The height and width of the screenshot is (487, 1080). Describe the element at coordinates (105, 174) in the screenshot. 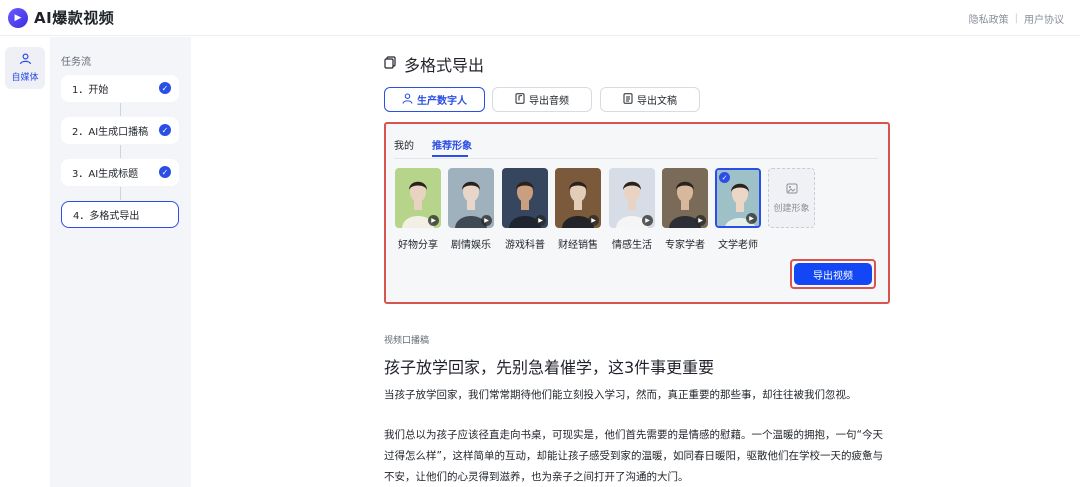

I see `step-label: 3．AI生成标题` at that location.